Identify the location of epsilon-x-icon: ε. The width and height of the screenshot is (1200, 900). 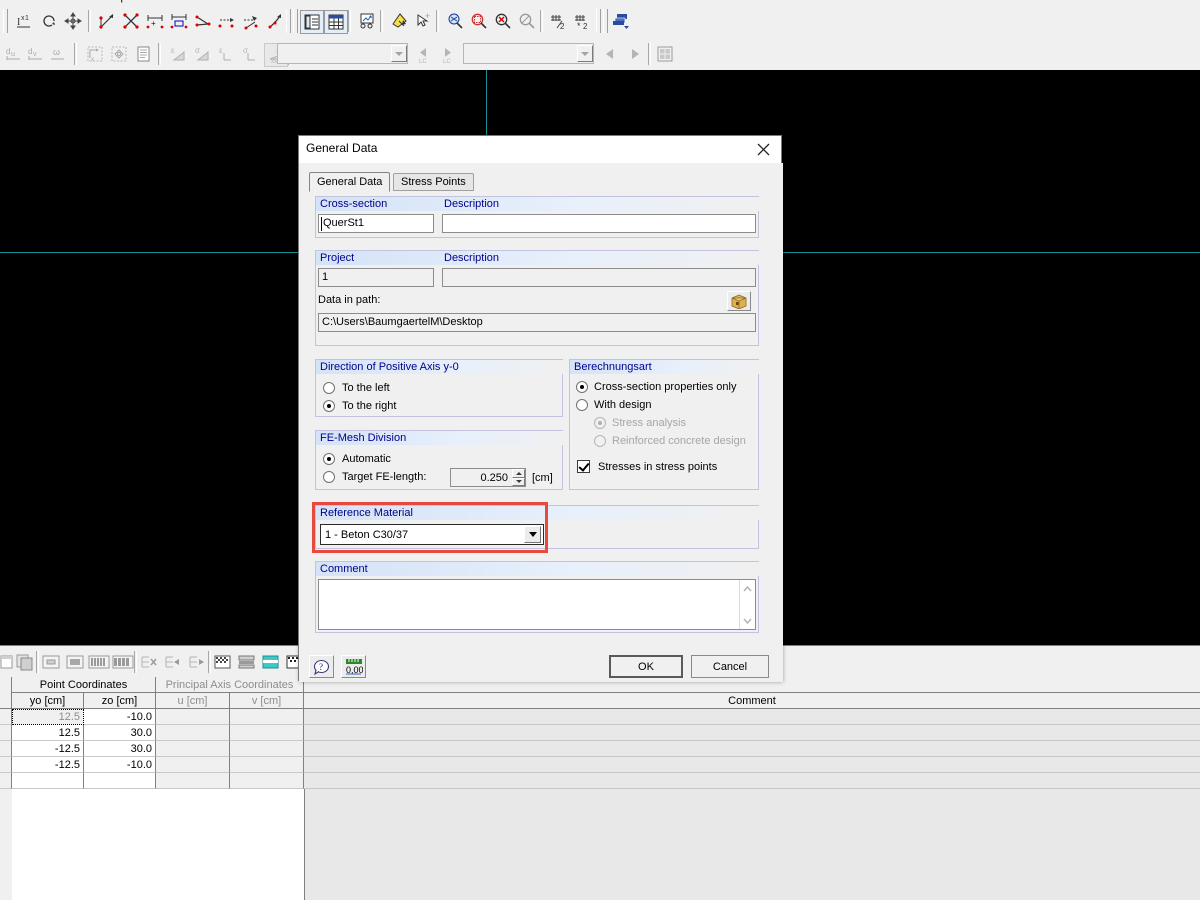
(179, 54).